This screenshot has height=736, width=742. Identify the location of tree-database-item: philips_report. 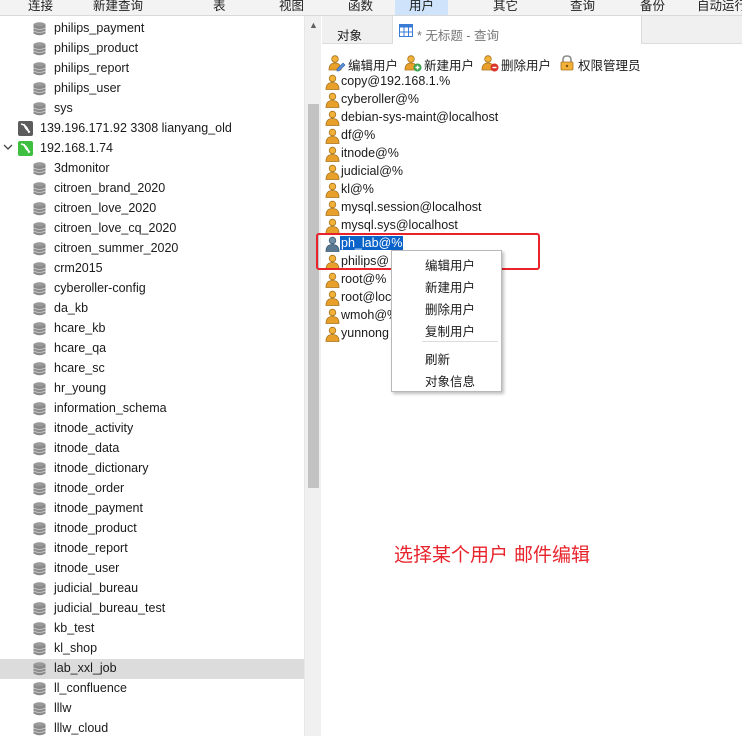
(152, 69).